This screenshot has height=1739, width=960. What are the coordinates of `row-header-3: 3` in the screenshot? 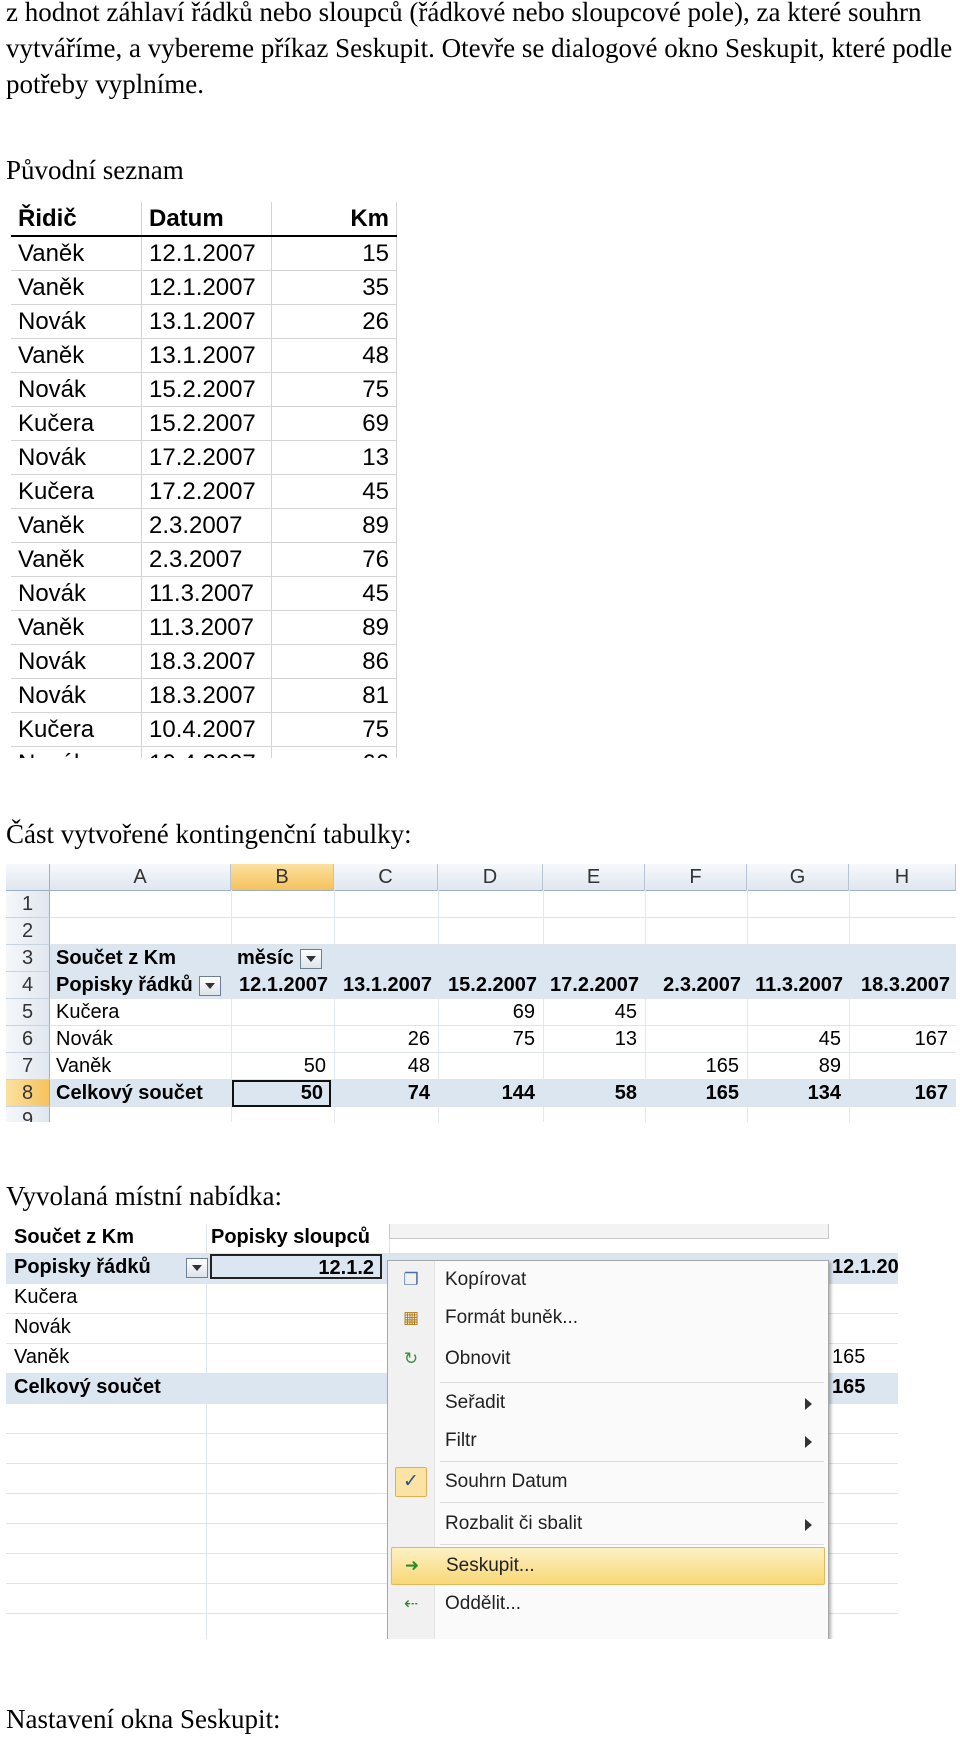 It's located at (28, 958).